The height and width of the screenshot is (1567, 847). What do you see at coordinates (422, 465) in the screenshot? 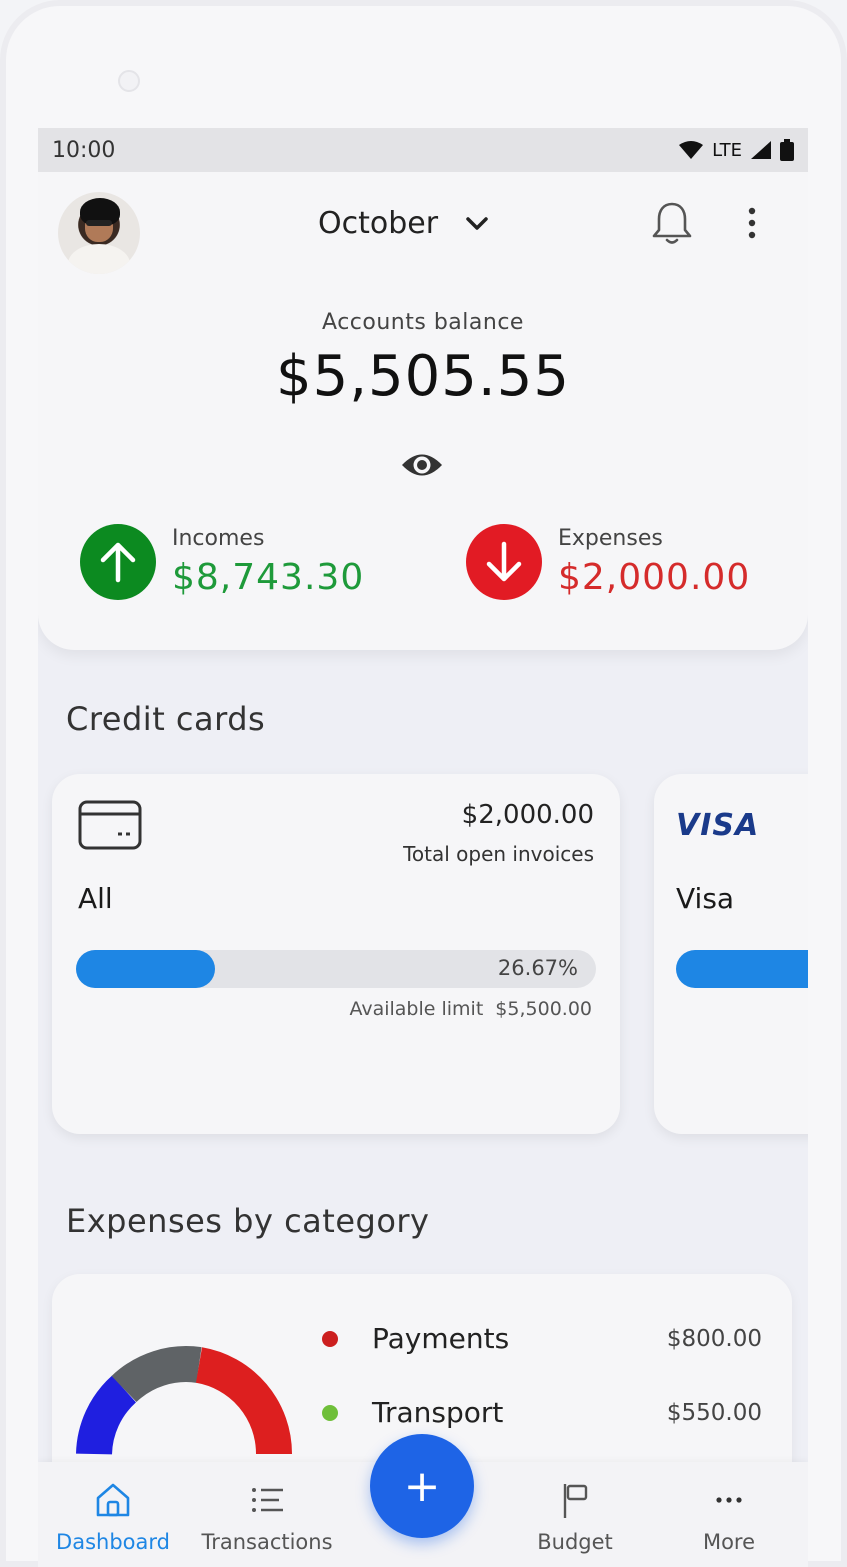
I see `eye-icon` at bounding box center [422, 465].